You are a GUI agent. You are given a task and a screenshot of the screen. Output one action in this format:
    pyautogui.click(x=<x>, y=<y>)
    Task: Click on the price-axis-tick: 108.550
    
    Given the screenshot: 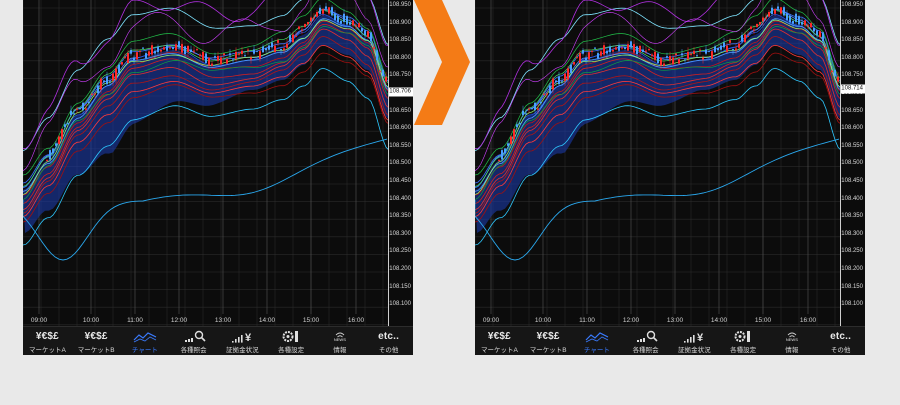 What is the action you would take?
    pyautogui.click(x=852, y=145)
    